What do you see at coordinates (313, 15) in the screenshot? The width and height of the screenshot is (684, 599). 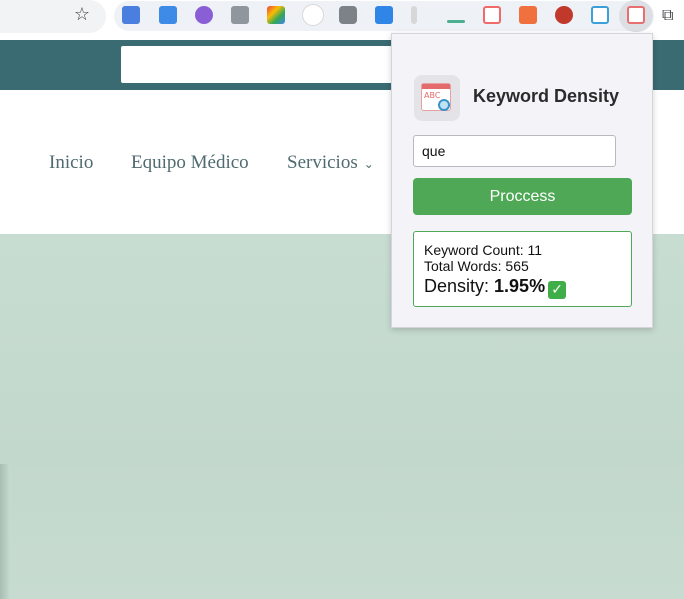 I see `dropdown-icon` at bounding box center [313, 15].